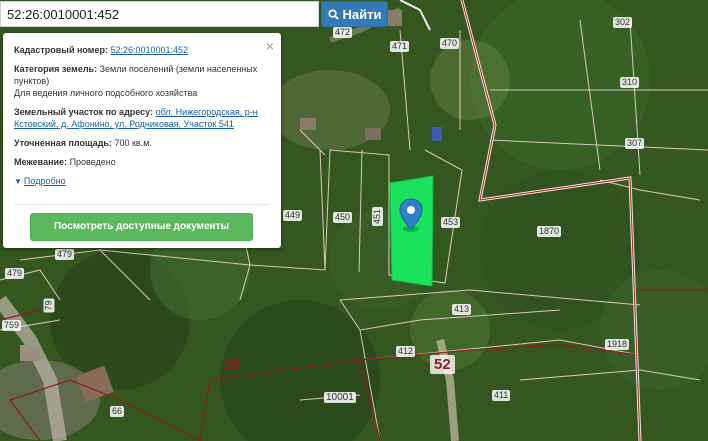 This screenshot has width=708, height=441. Describe the element at coordinates (450, 43) in the screenshot. I see `parcel-label: 470` at that location.